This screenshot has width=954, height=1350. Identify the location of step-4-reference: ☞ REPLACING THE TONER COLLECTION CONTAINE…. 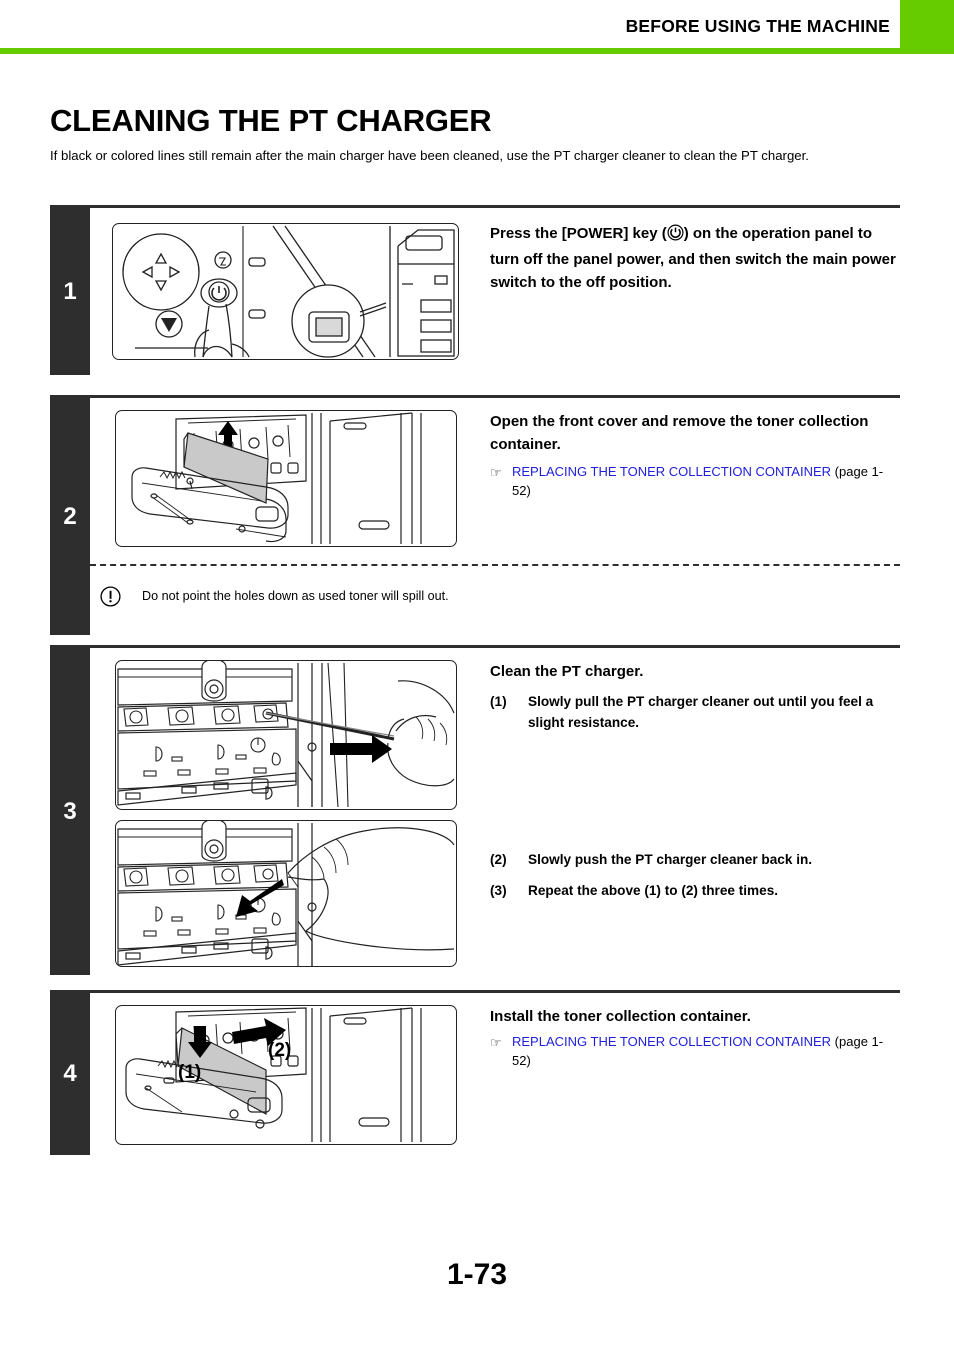
(695, 1051).